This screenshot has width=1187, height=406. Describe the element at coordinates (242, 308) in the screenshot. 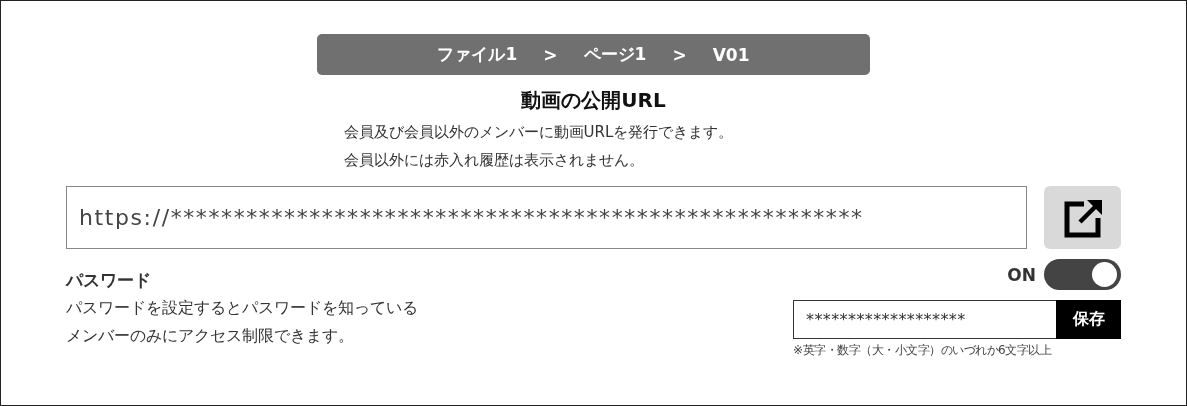

I see `password-description: パスワードを設定するとパスワードを知っている` at that location.